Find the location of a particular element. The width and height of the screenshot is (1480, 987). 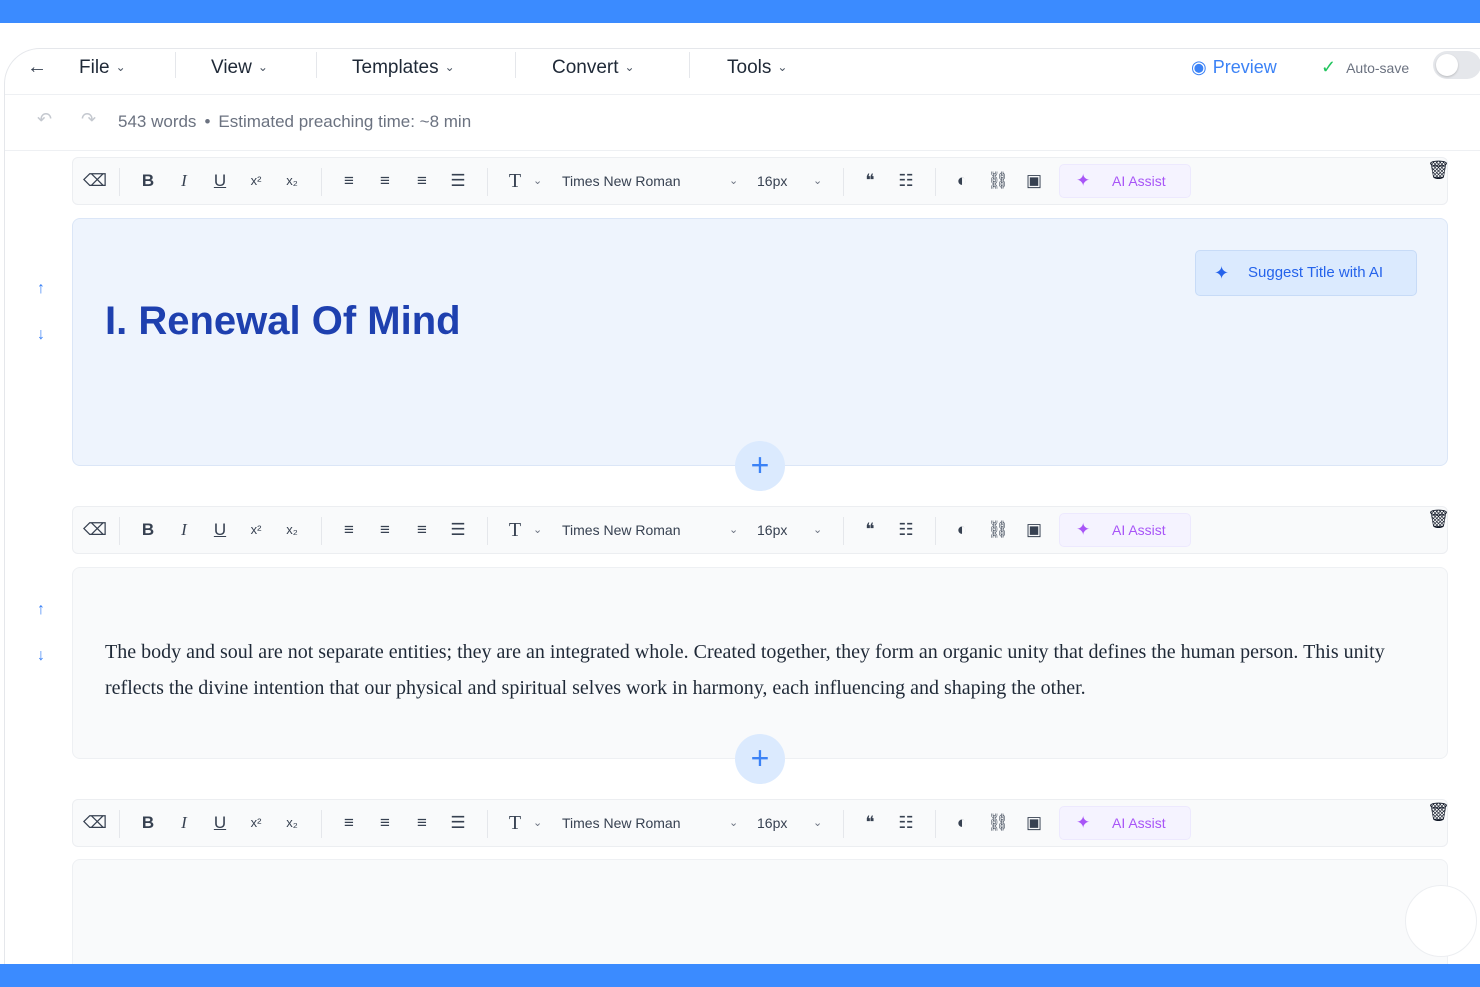

block-heading: I. Renewal Of Mind is located at coordinates (283, 321).